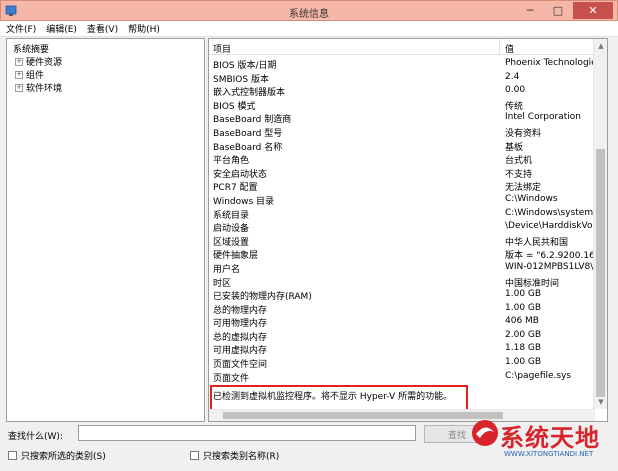 The height and width of the screenshot is (471, 618). I want to click on row-value: 中国标准时间, so click(532, 283).